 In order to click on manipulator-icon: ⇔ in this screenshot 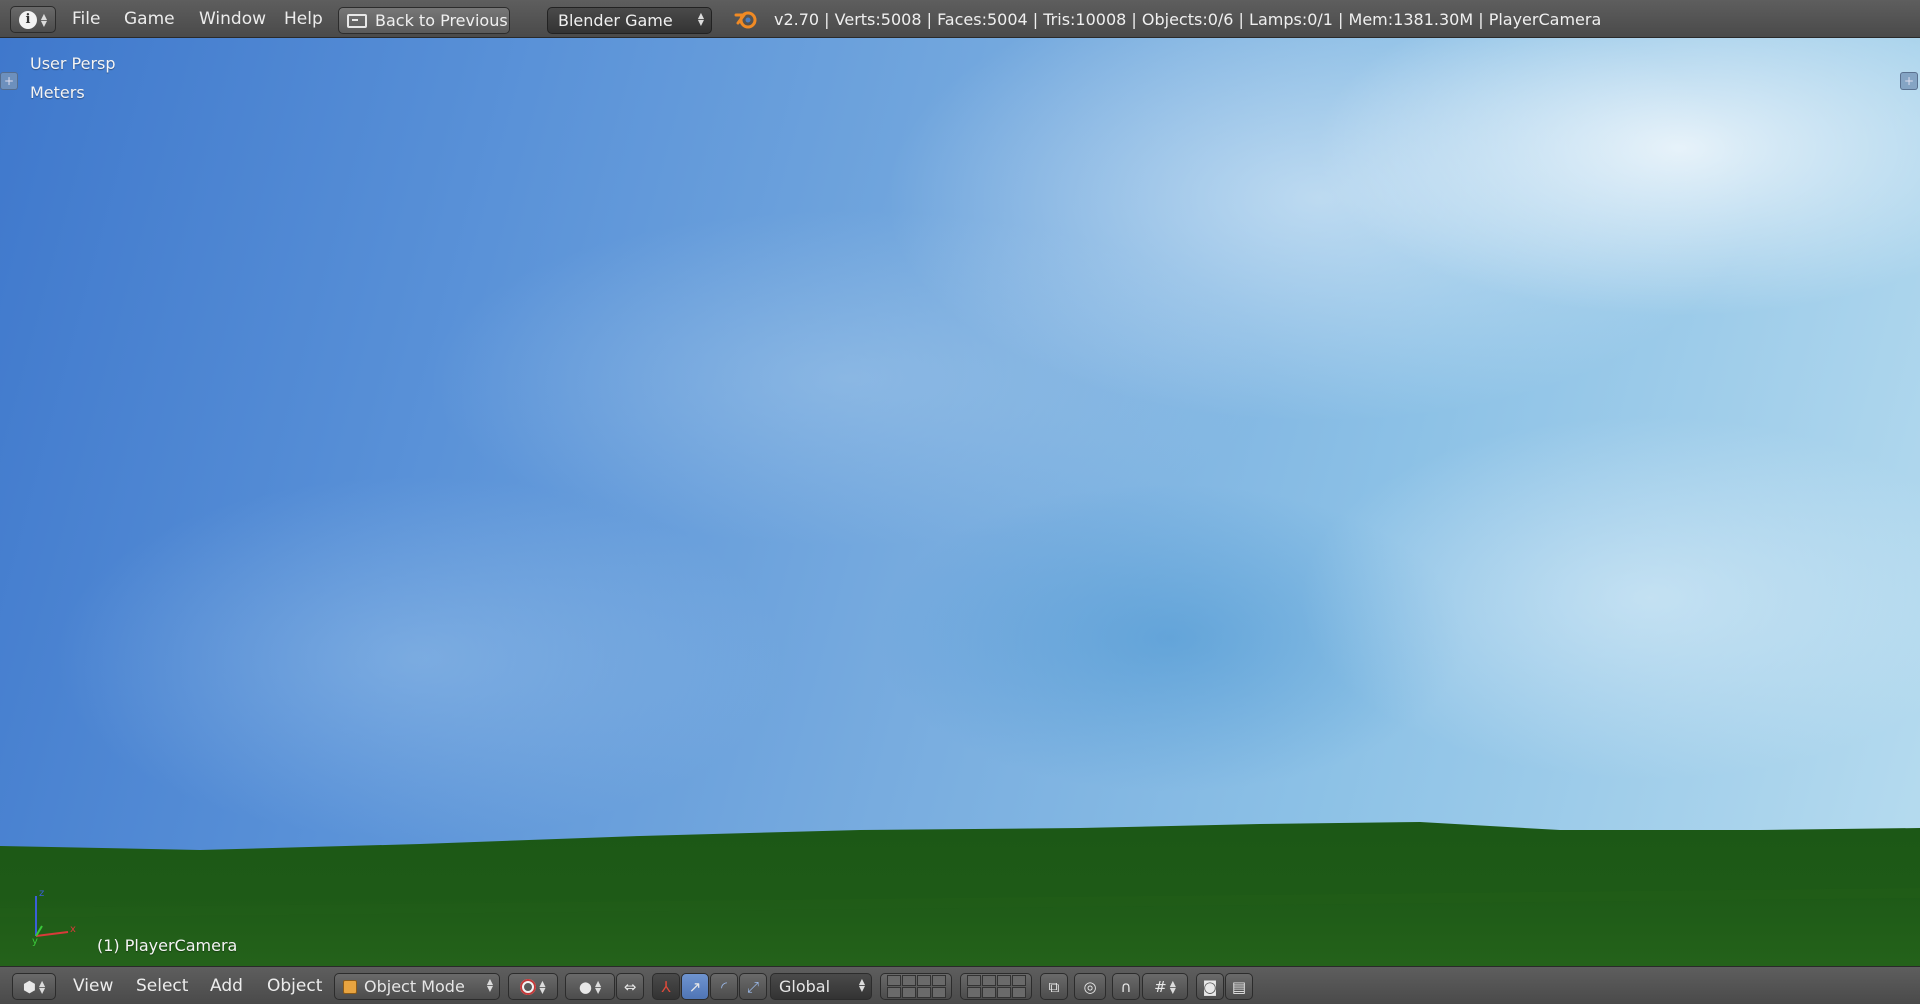, I will do `click(630, 986)`.